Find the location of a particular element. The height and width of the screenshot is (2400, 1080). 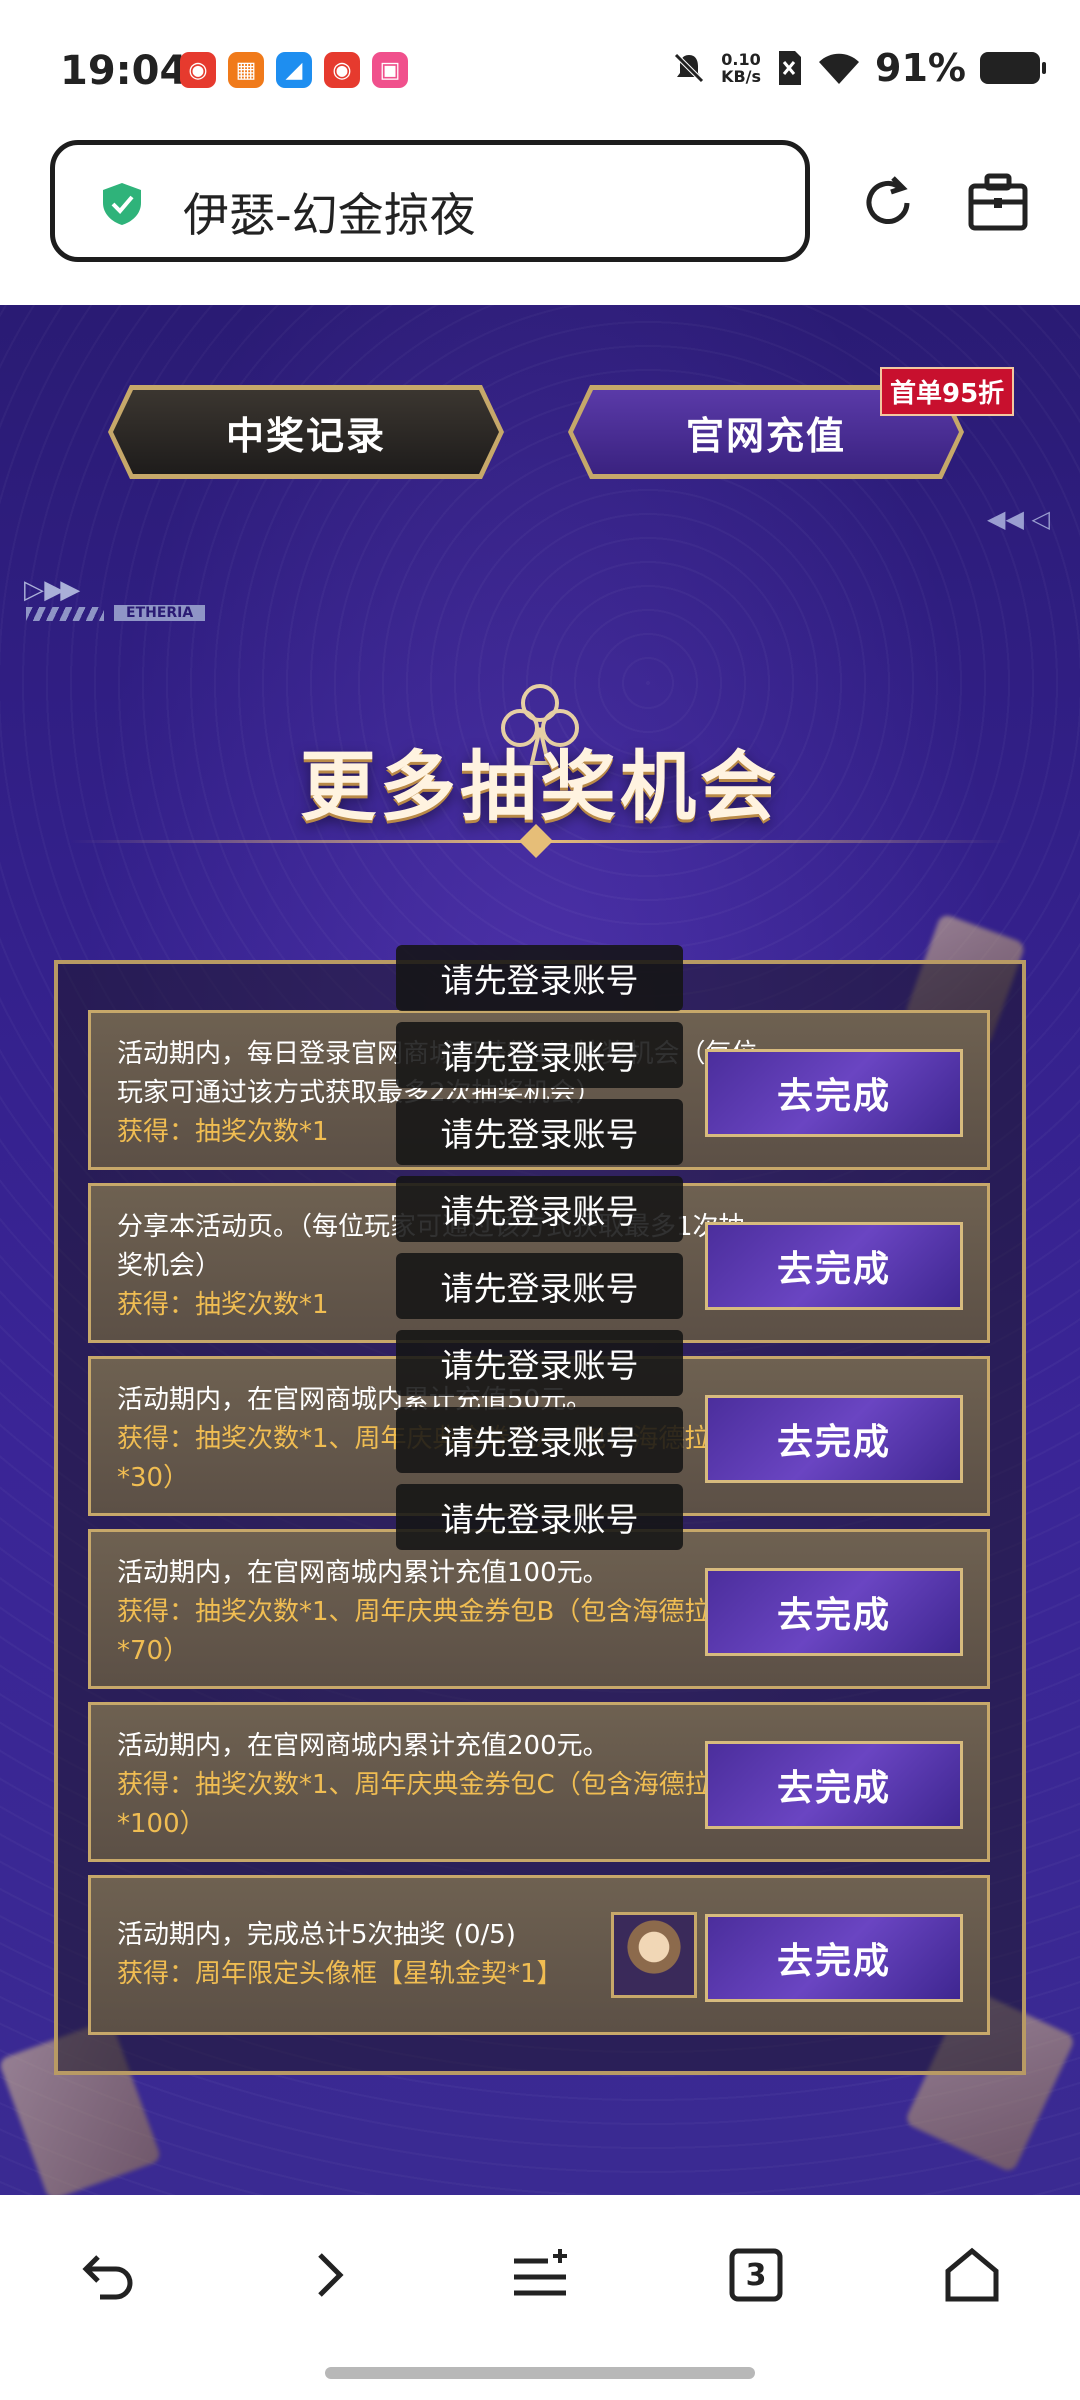

back-button is located at coordinates (108, 2275).